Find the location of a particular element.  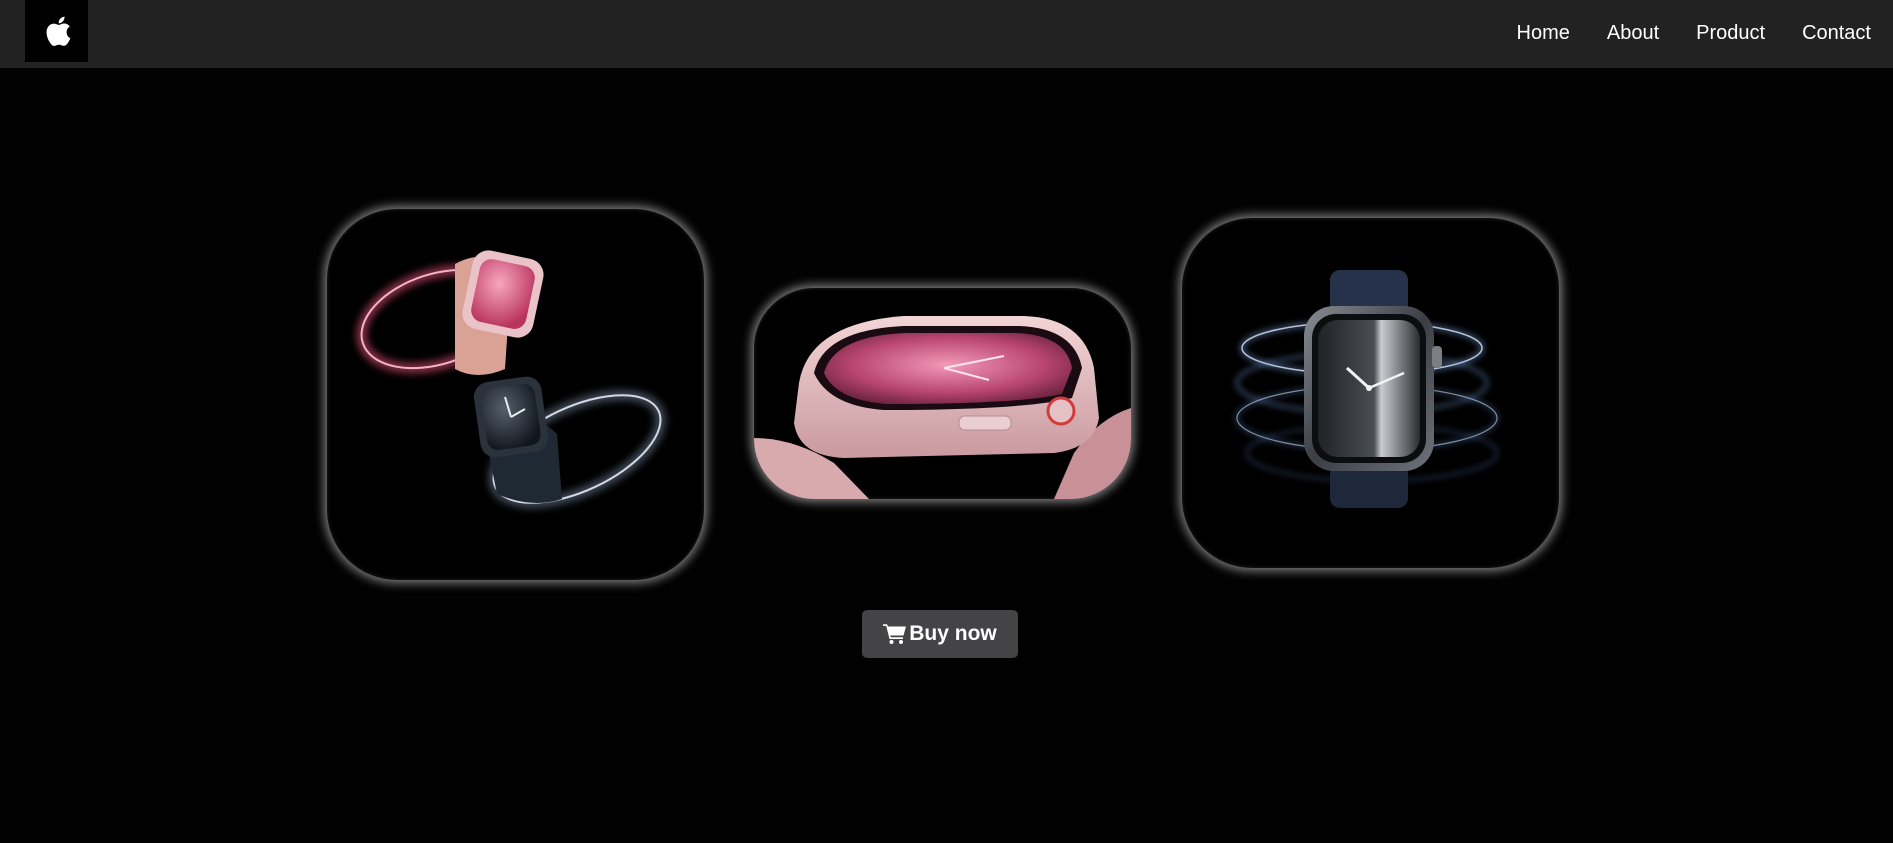

nav-link-contact: Contact is located at coordinates (1836, 33).